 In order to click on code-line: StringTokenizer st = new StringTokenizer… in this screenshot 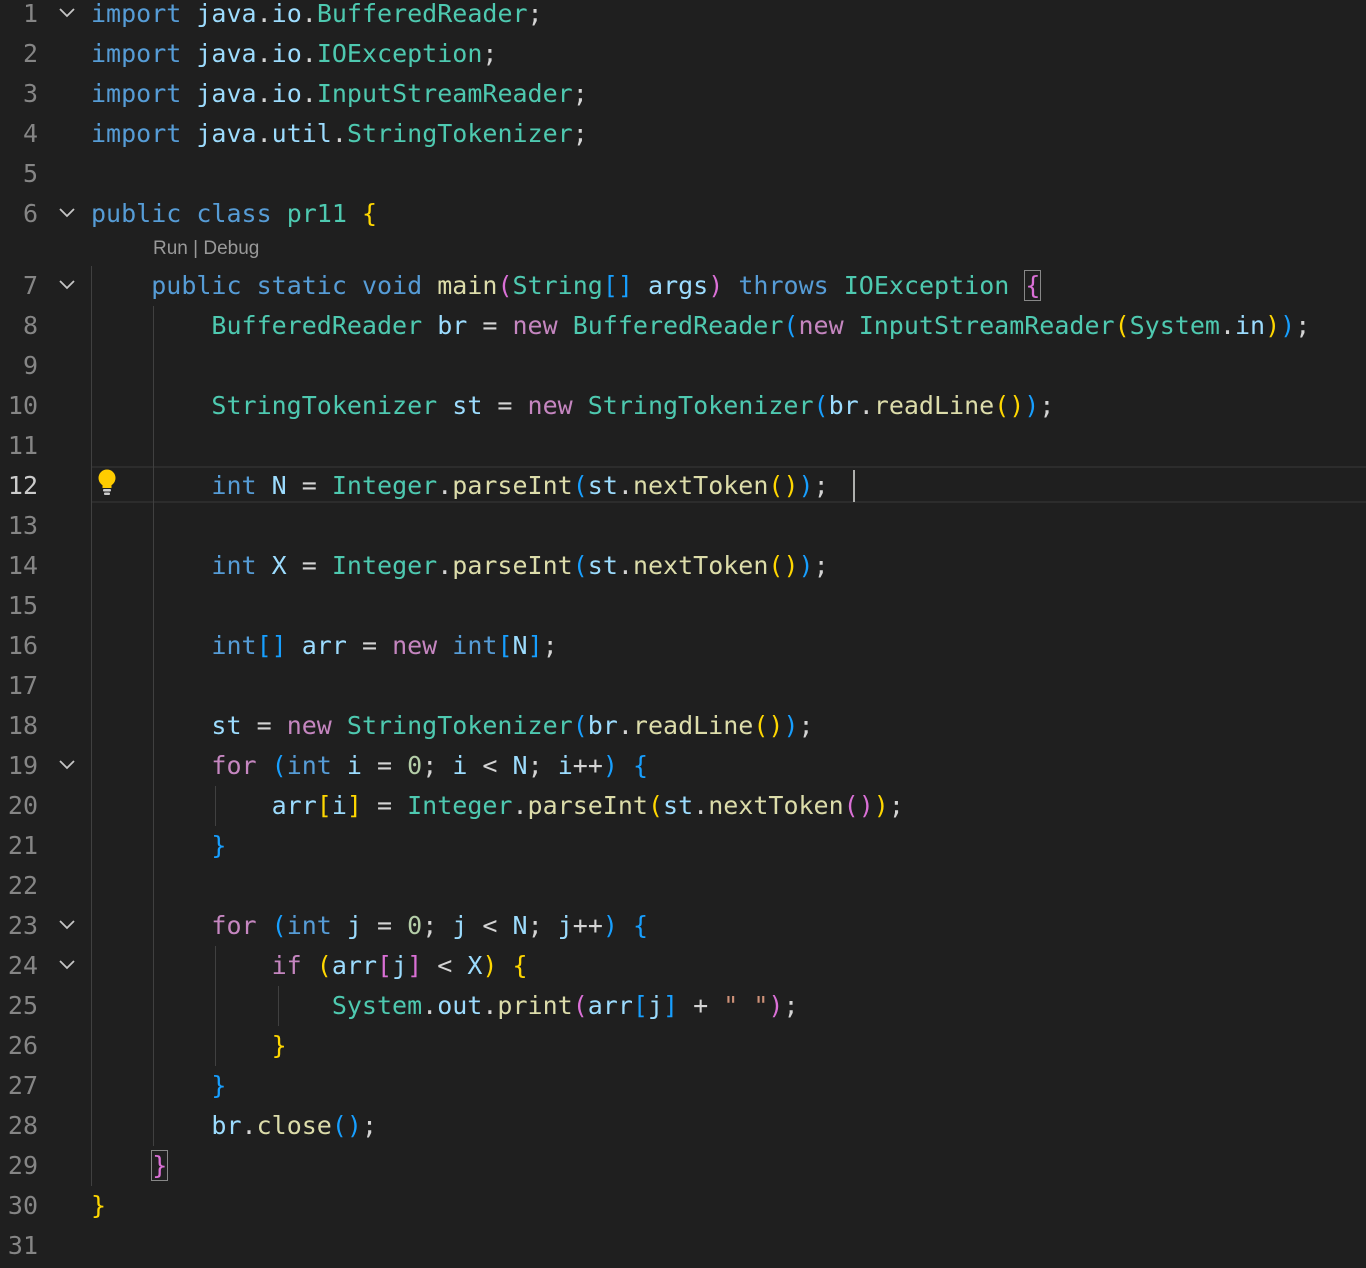, I will do `click(572, 406)`.